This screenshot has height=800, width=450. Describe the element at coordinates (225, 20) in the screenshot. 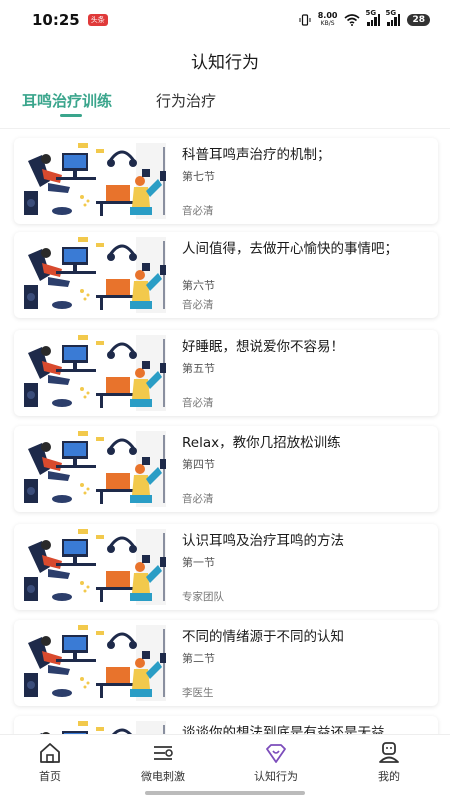

I see `status-bar: 10:25 头条 8.00 KB/S 5G 5G 28` at that location.